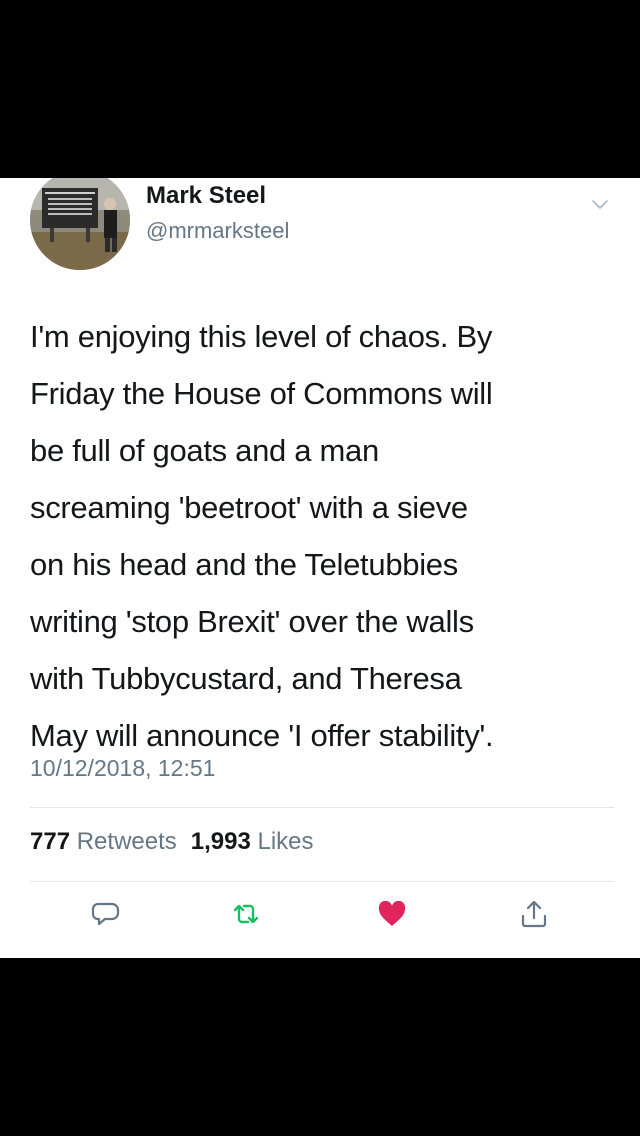 This screenshot has width=640, height=1136. Describe the element at coordinates (206, 196) in the screenshot. I see `display-name: Mark Steel` at that location.